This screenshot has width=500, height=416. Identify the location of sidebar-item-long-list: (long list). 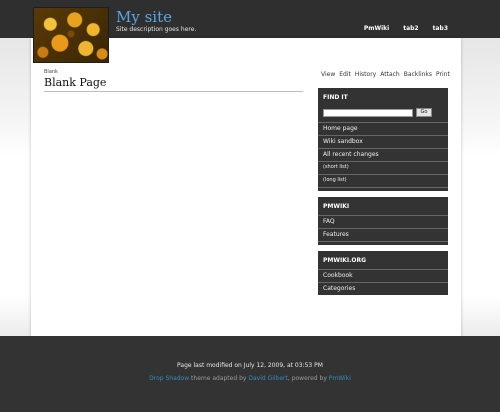
(383, 180).